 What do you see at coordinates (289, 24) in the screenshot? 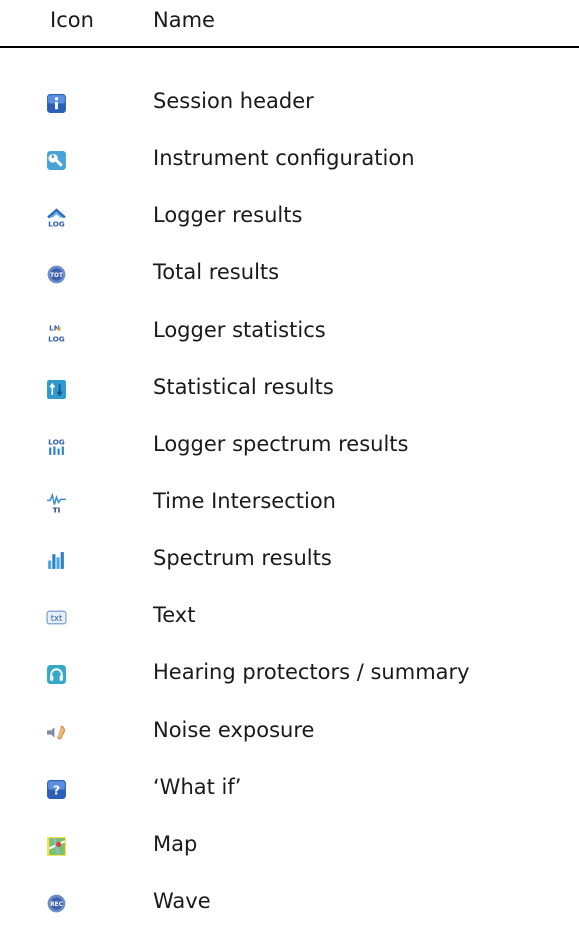
I see `table-header: Icon Name` at bounding box center [289, 24].